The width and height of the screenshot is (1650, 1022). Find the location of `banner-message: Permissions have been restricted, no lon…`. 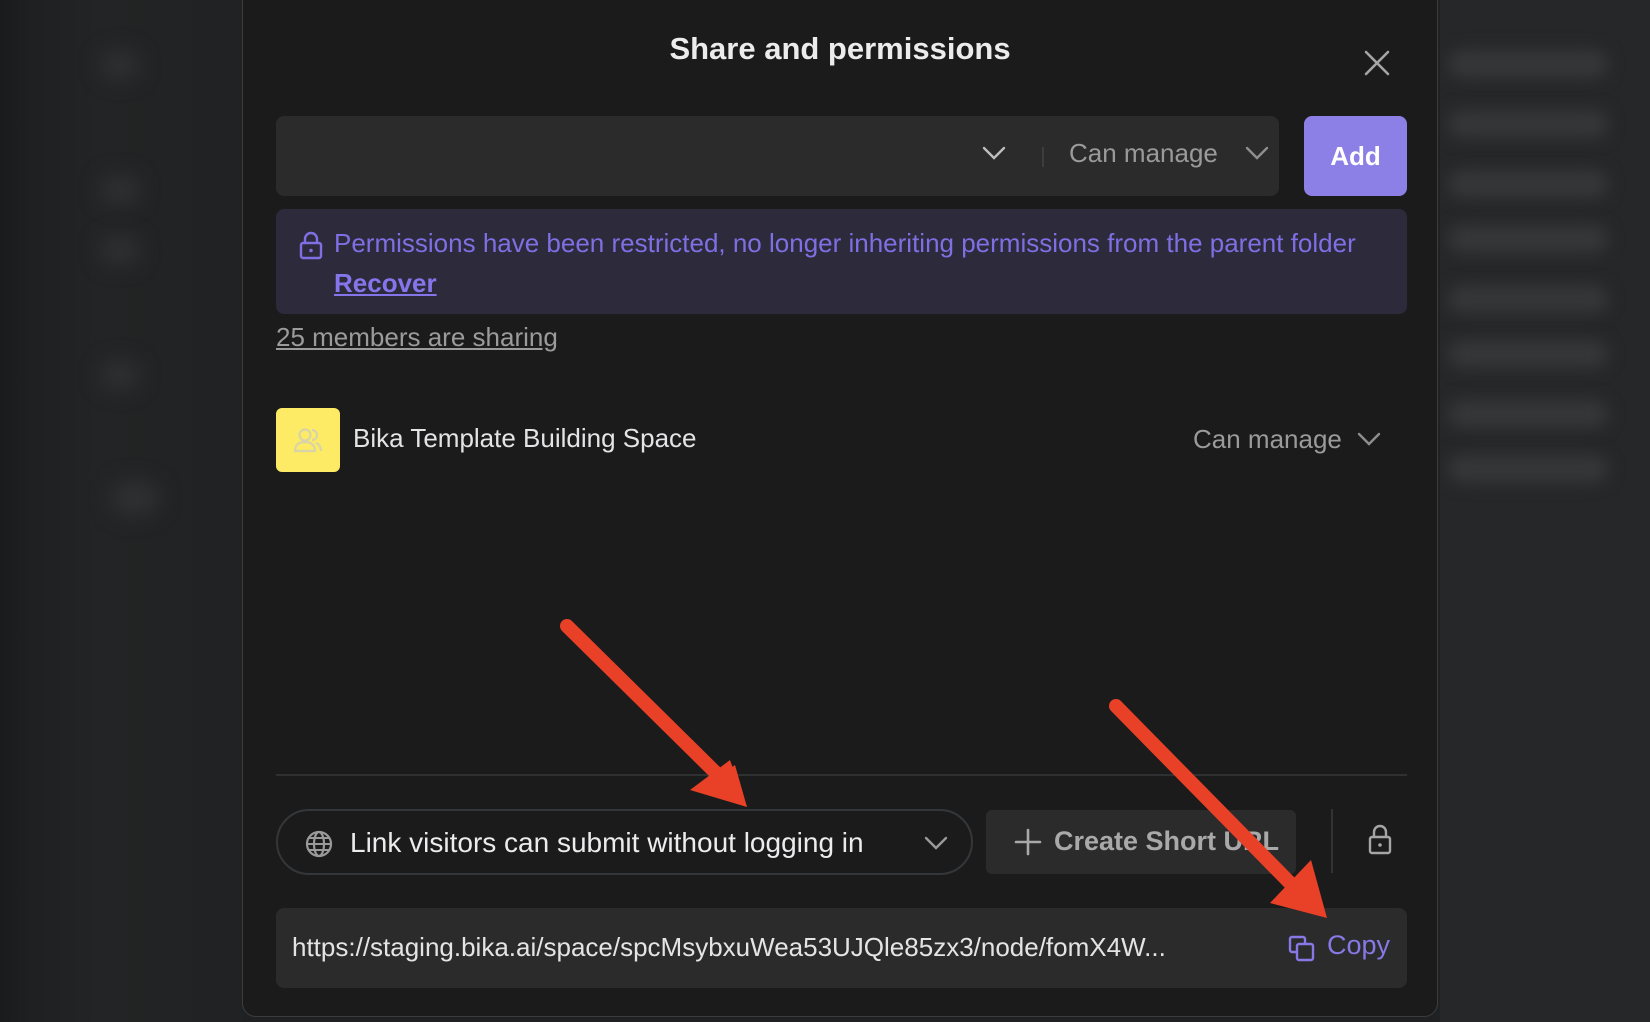

banner-message: Permissions have been restricted, no lon… is located at coordinates (845, 243).